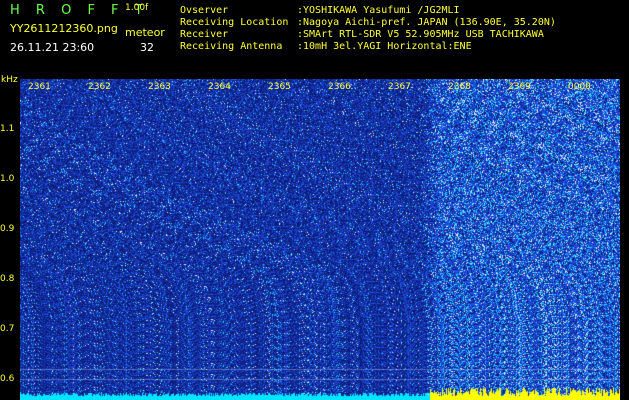 This screenshot has width=629, height=400. What do you see at coordinates (231, 46) in the screenshot?
I see `antenna-label: Receiving Antenna` at bounding box center [231, 46].